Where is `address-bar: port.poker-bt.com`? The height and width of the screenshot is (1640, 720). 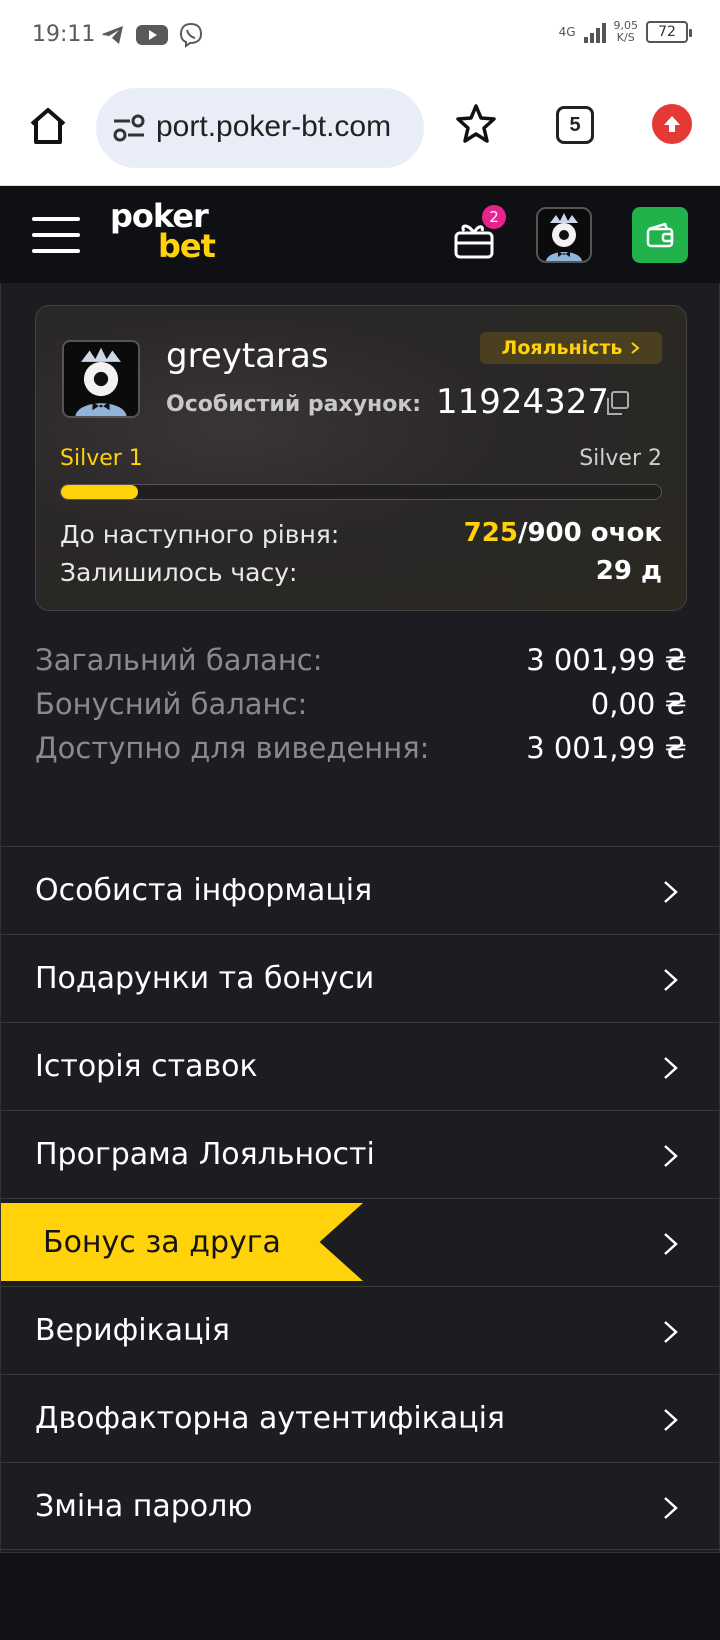 address-bar: port.poker-bt.com is located at coordinates (260, 128).